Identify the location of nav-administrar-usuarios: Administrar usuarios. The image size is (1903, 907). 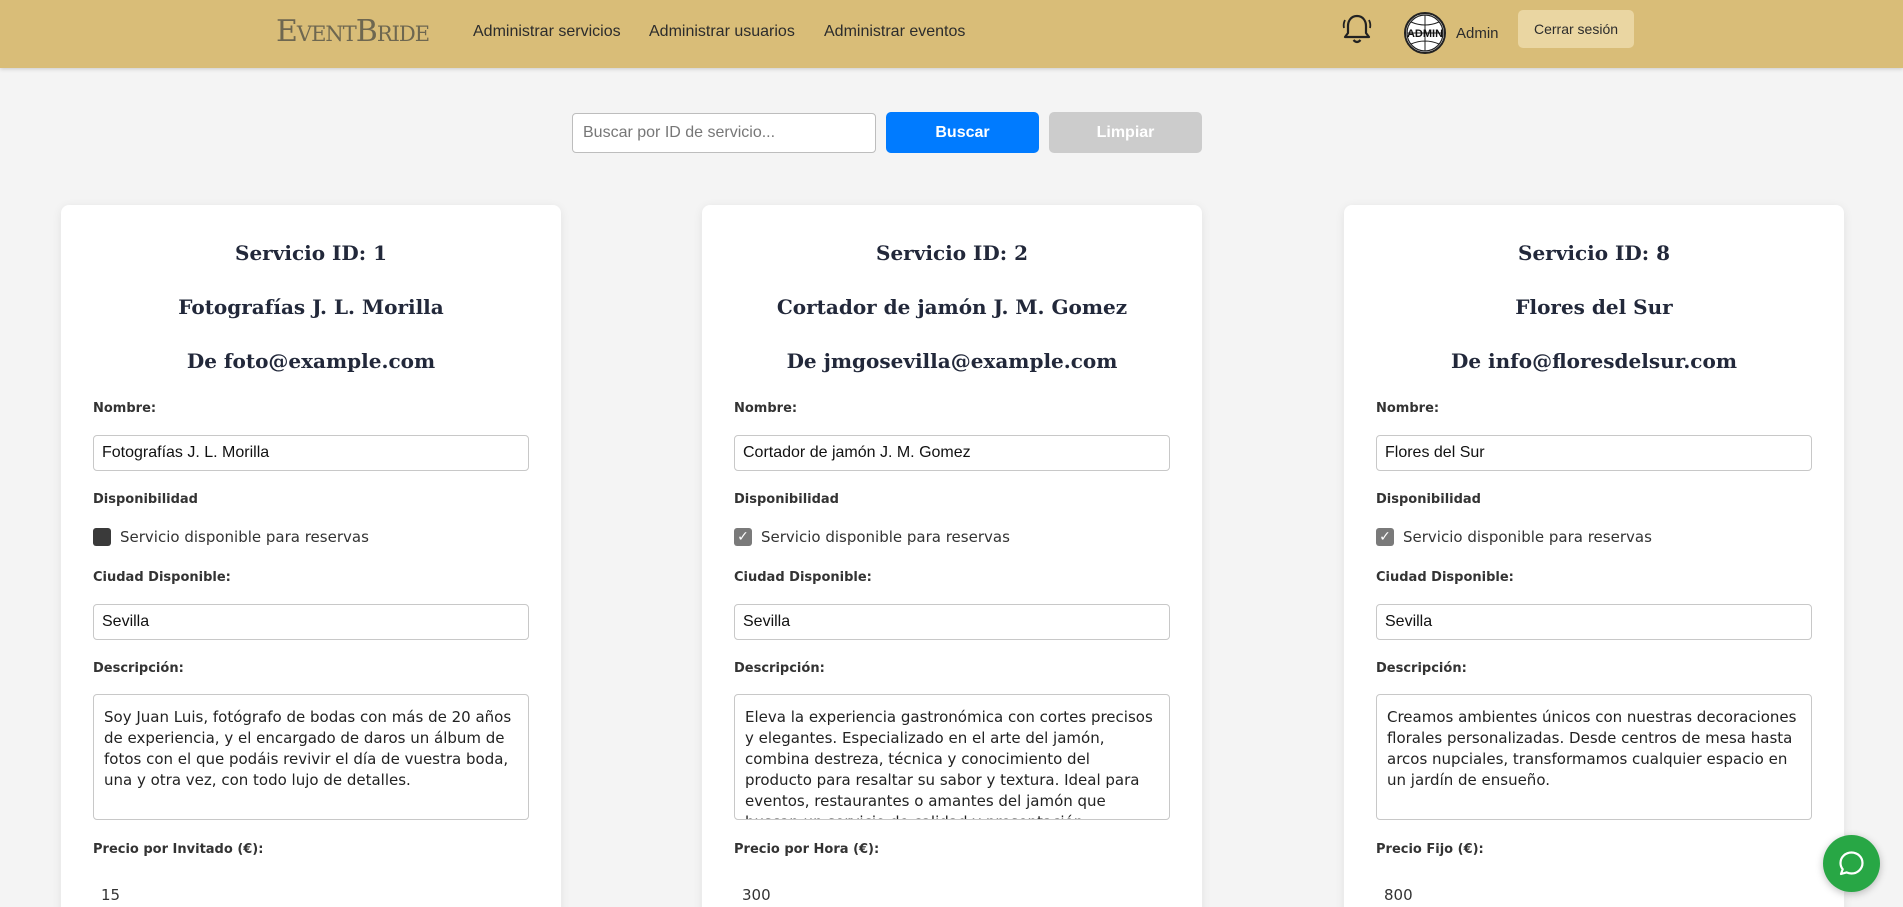
(722, 32).